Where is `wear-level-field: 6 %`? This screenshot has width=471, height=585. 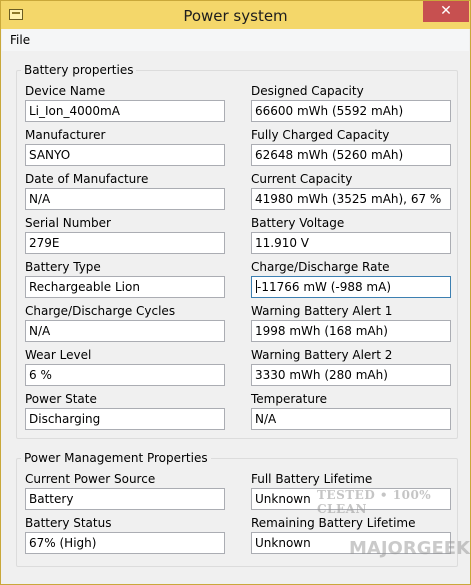
wear-level-field: 6 % is located at coordinates (125, 375).